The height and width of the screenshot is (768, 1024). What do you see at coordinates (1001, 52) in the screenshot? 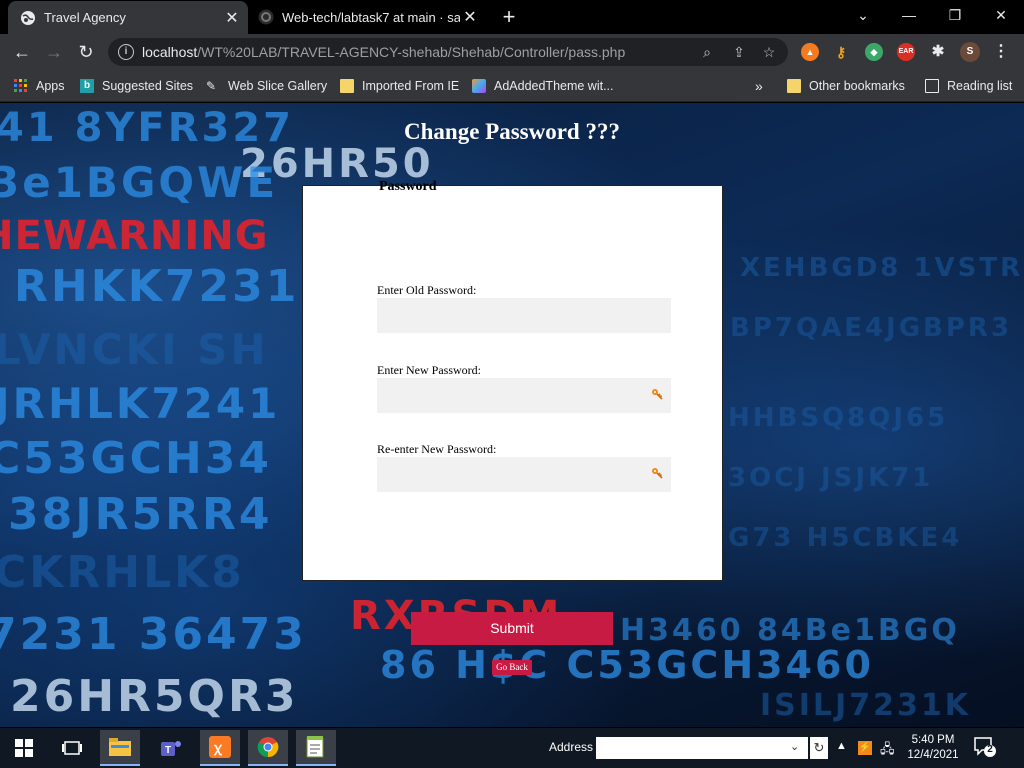
I see `menu-icon: ⋮` at bounding box center [1001, 52].